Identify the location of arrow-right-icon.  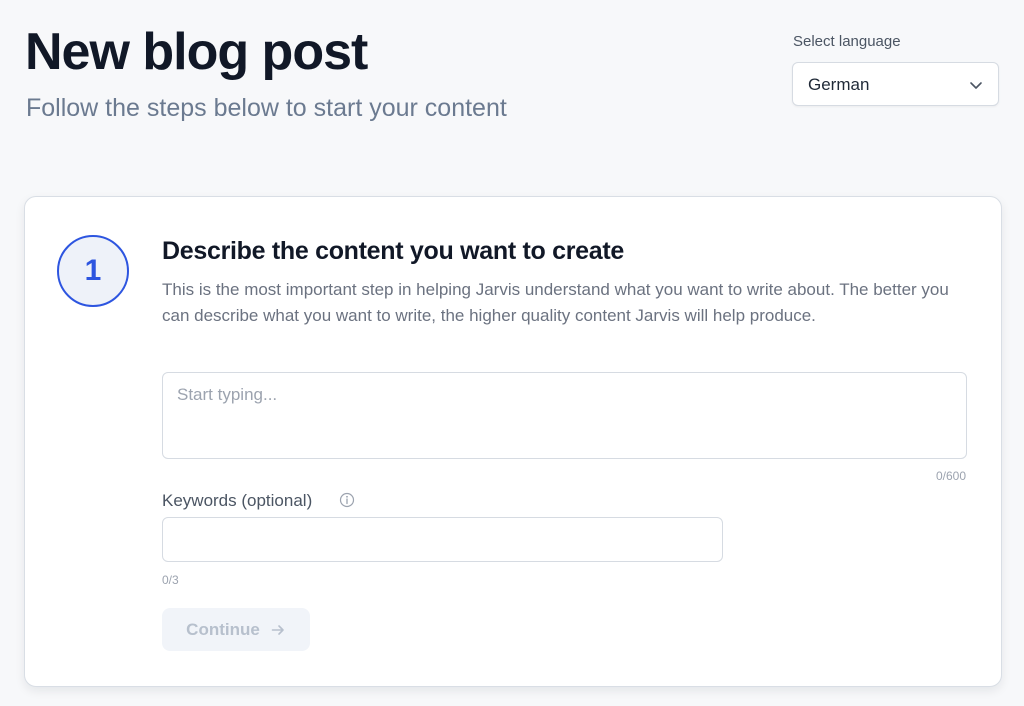
(277, 629).